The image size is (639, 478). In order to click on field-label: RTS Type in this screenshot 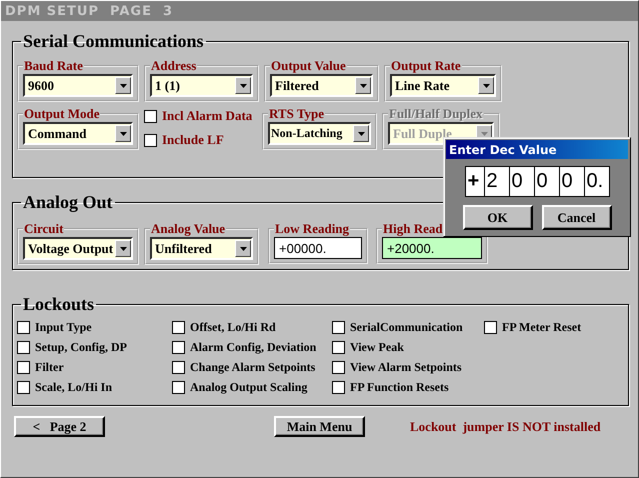, I will do `click(297, 114)`.